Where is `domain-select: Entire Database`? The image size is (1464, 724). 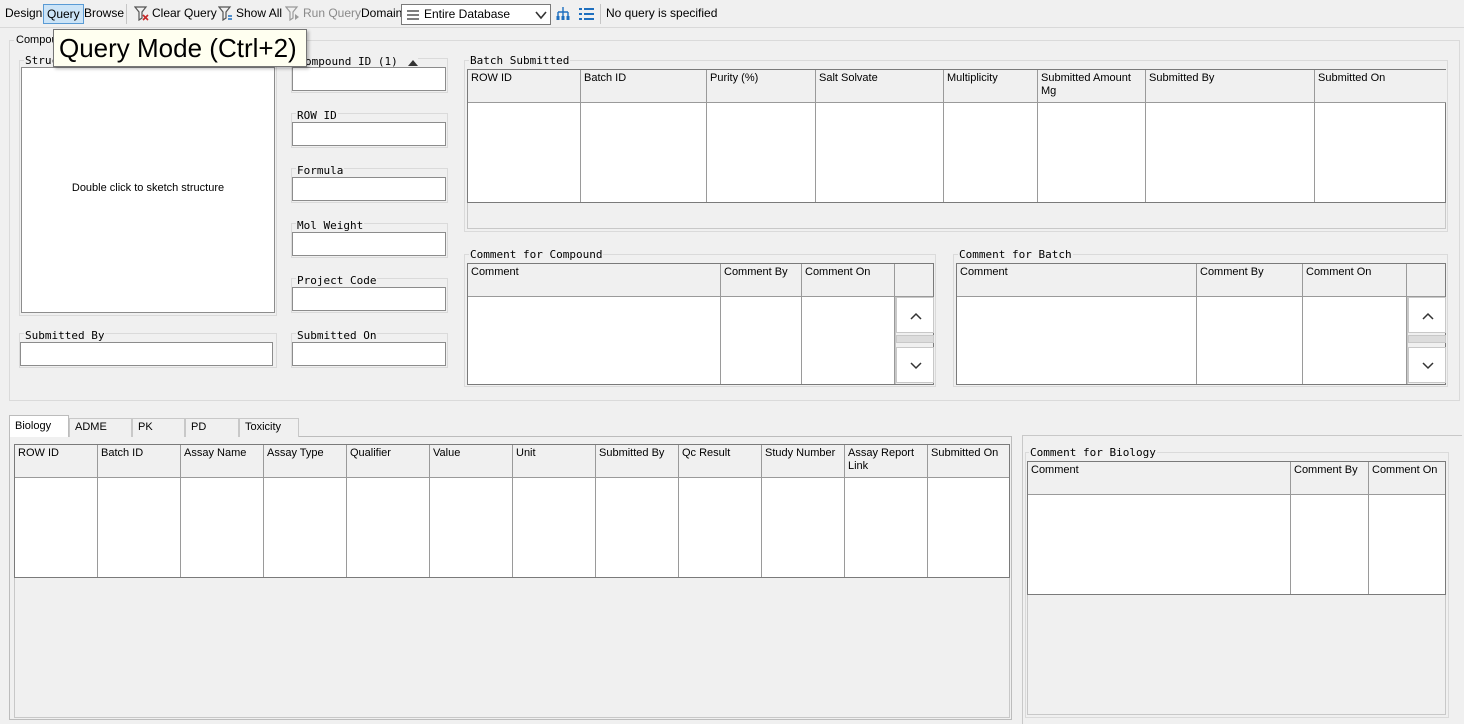 domain-select: Entire Database is located at coordinates (476, 14).